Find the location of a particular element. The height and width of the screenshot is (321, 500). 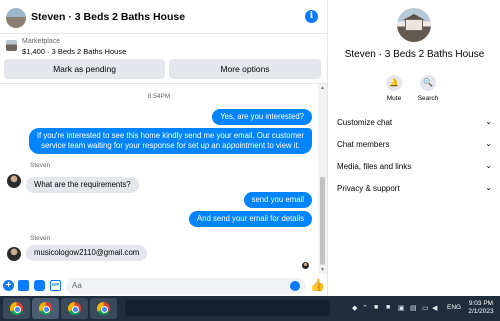

bell-icon: 🔔 is located at coordinates (394, 83).